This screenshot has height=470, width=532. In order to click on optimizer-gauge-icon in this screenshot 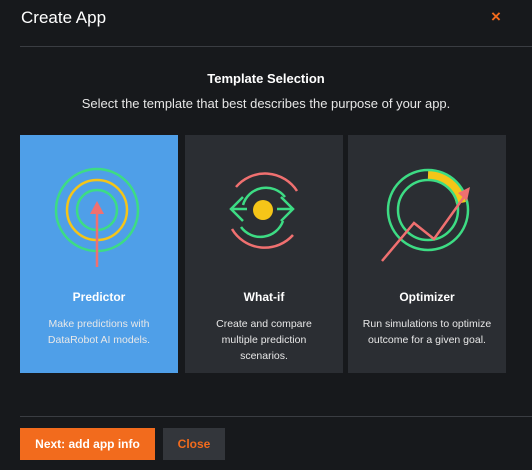, I will do `click(425, 215)`.